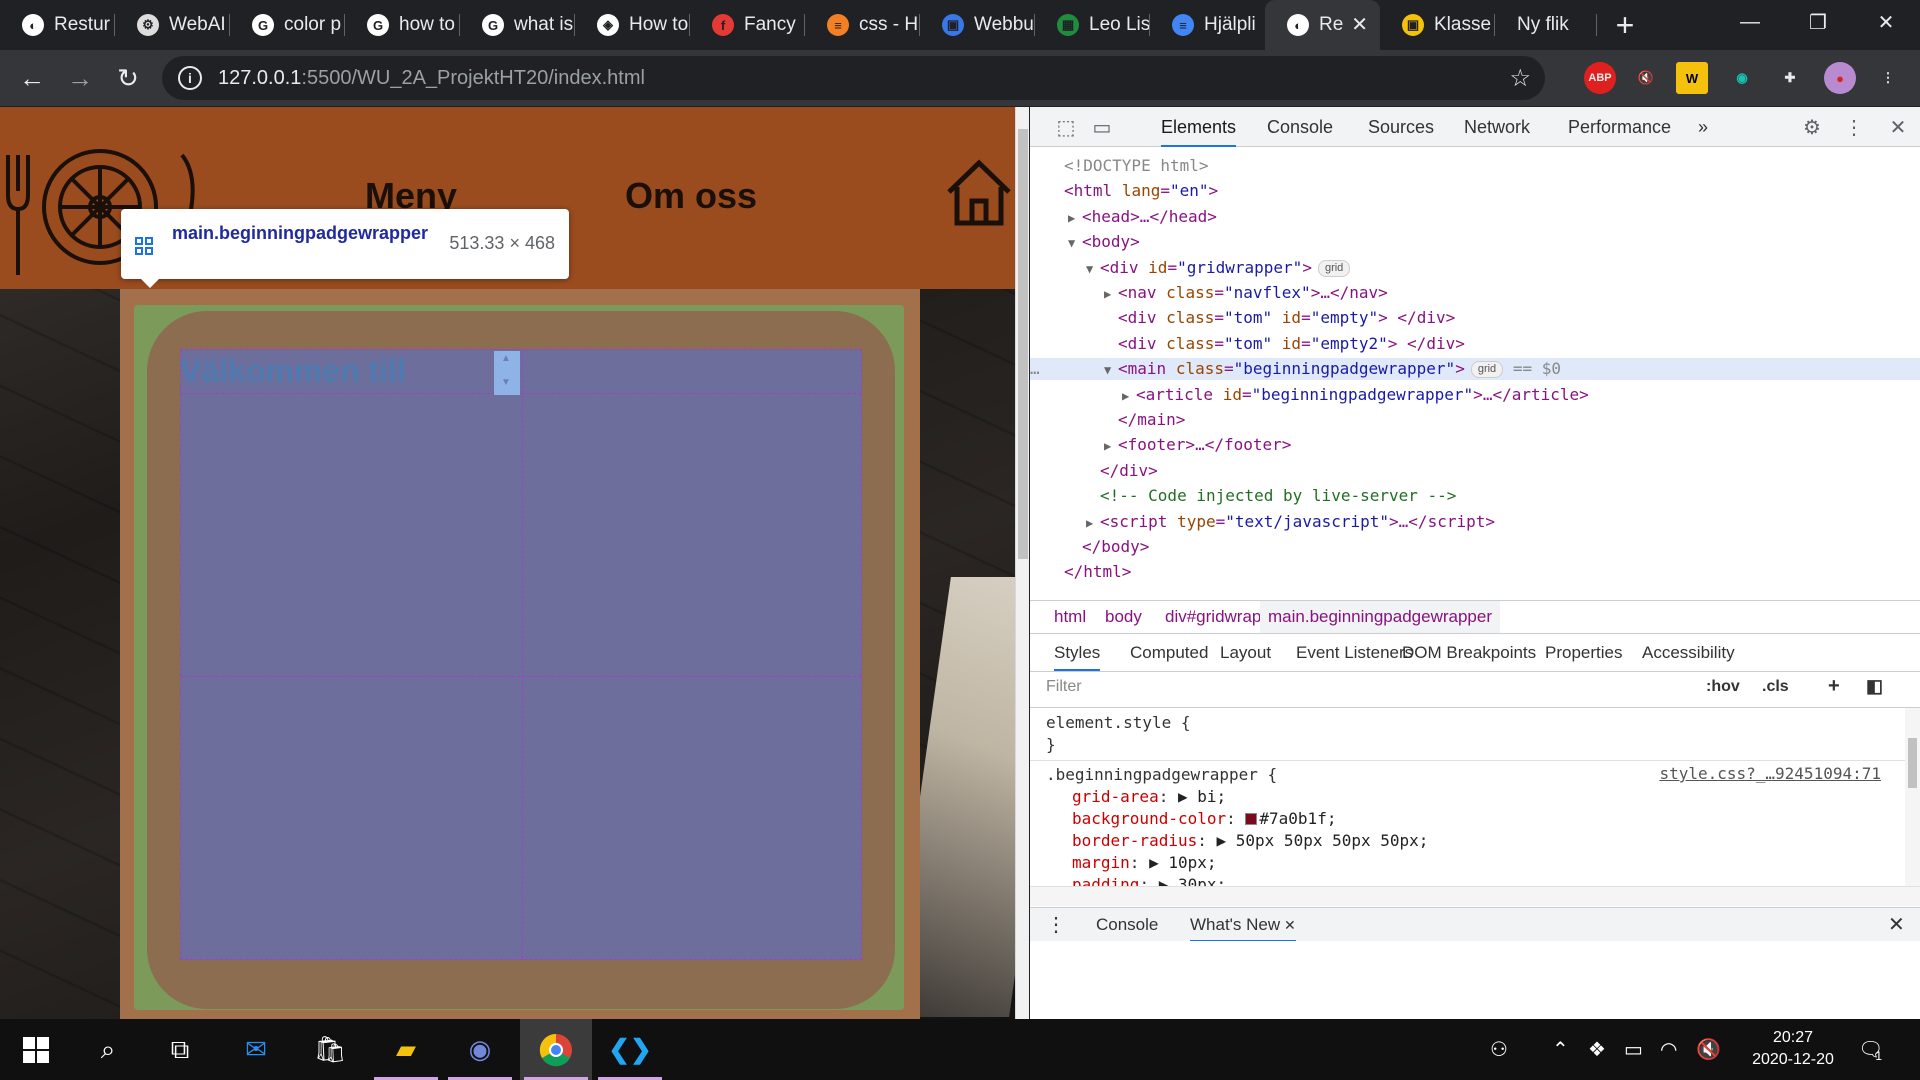 The image size is (1920, 1080). What do you see at coordinates (1251, 819) in the screenshot?
I see `color-swatch` at bounding box center [1251, 819].